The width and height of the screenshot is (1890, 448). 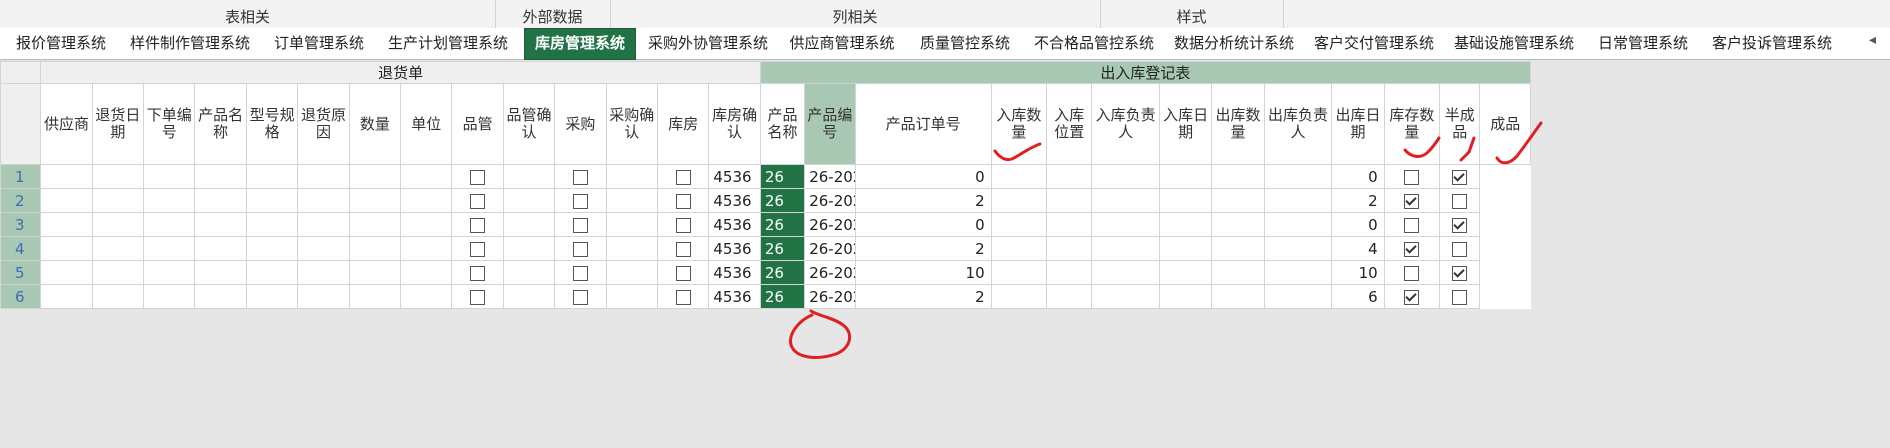 What do you see at coordinates (448, 43) in the screenshot?
I see `tab-production-plan: 生产计划管理系统` at bounding box center [448, 43].